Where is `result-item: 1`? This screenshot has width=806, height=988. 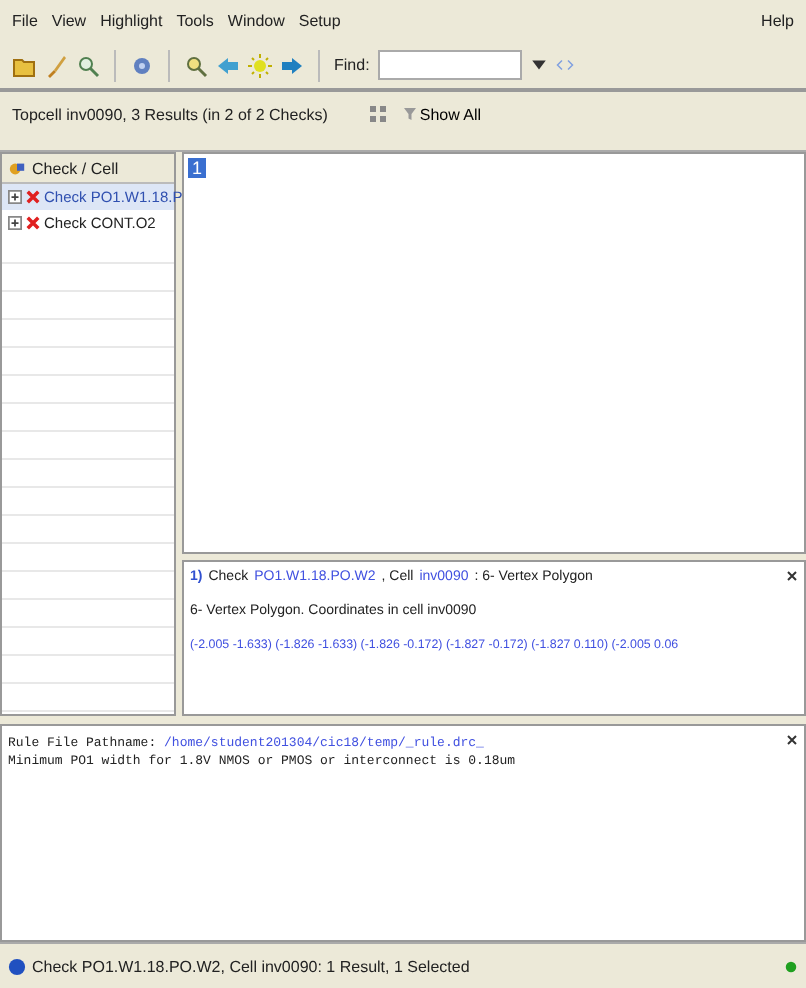 result-item: 1 is located at coordinates (197, 168).